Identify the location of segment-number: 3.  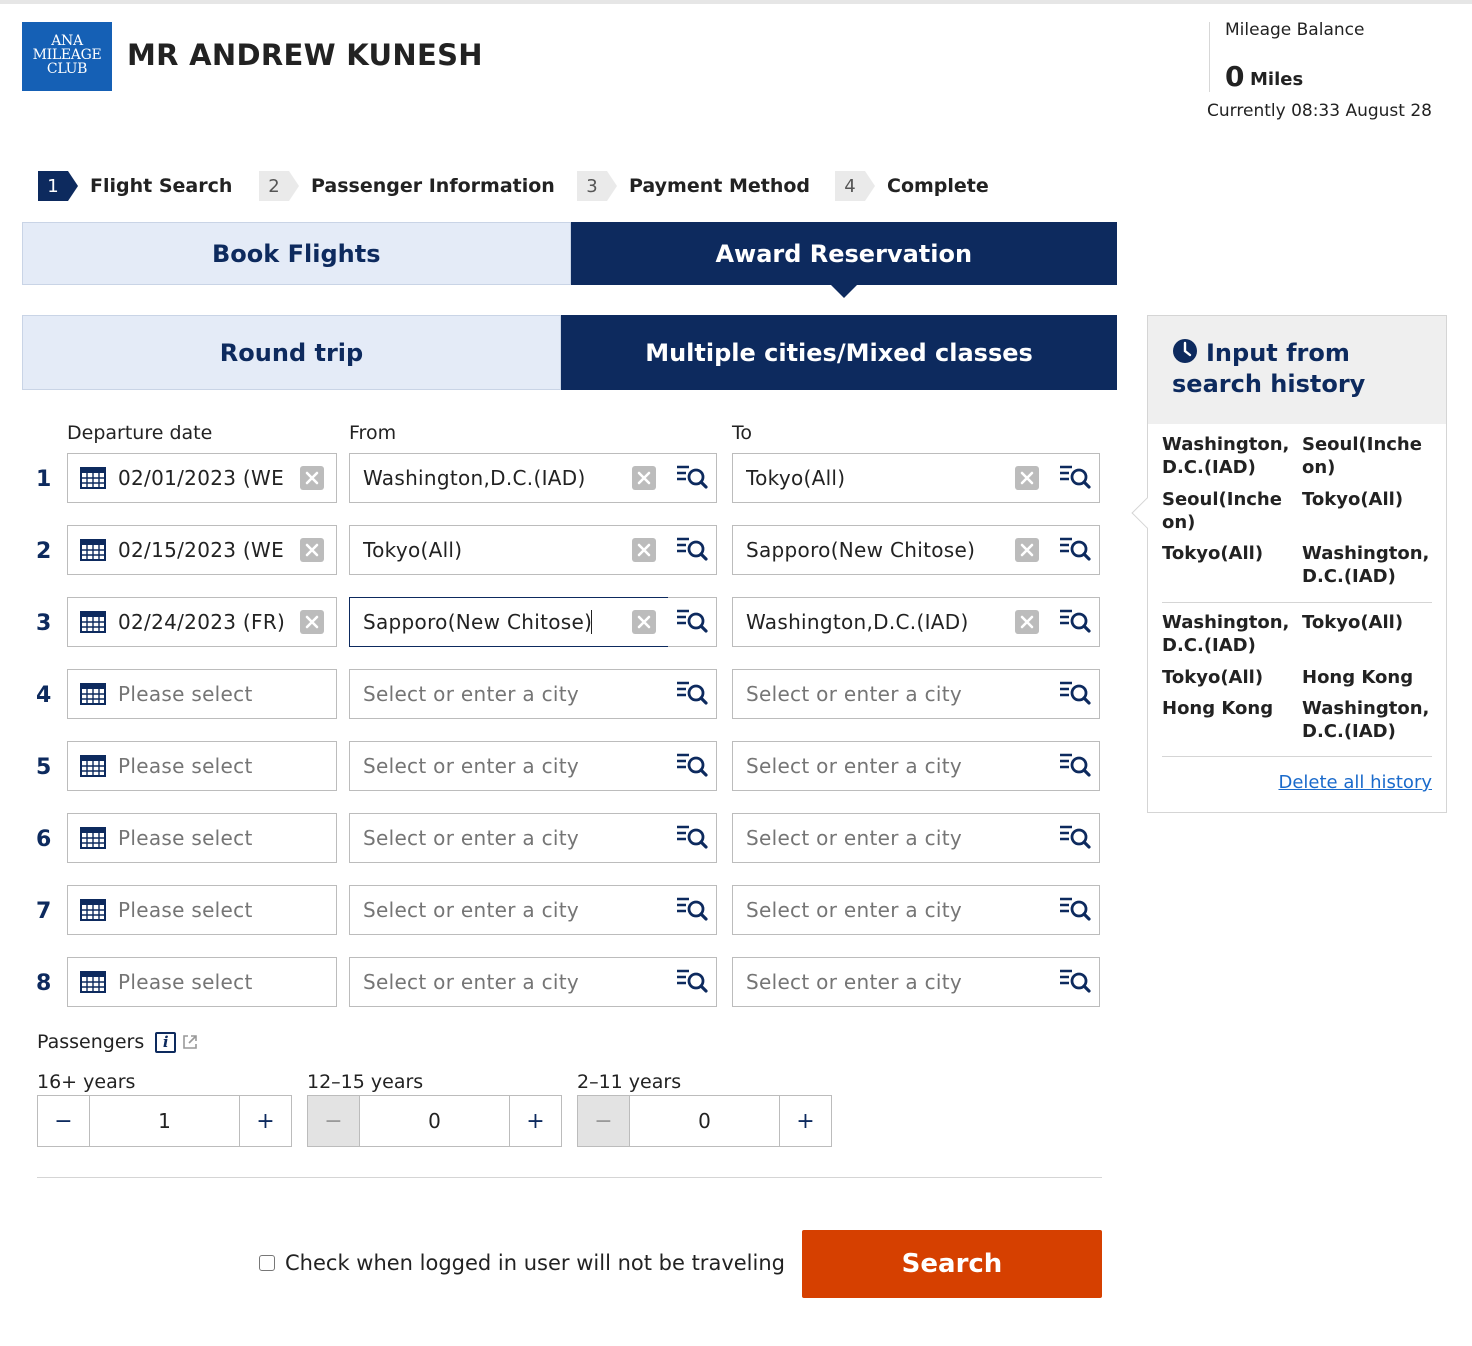
(44, 623).